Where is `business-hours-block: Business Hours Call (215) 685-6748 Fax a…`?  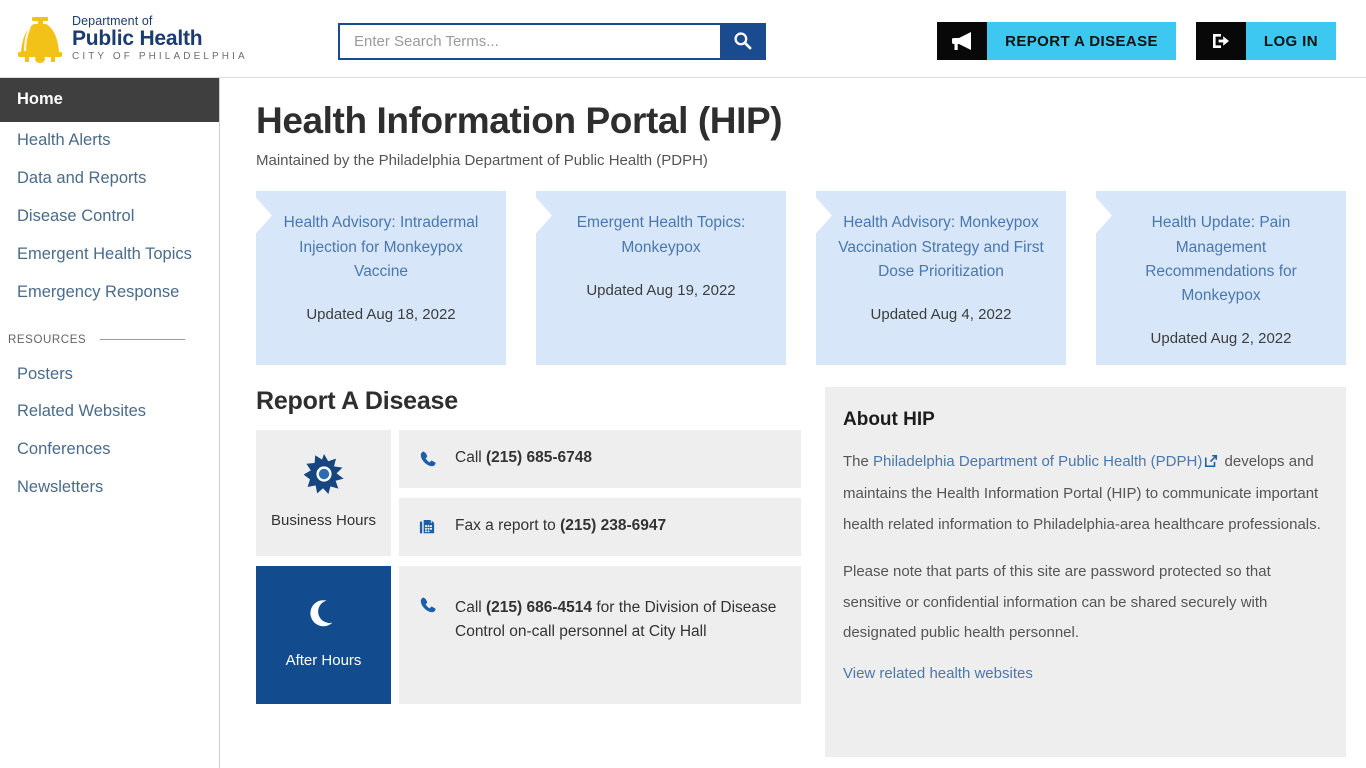 business-hours-block: Business Hours Call (215) 685-6748 Fax a… is located at coordinates (528, 492).